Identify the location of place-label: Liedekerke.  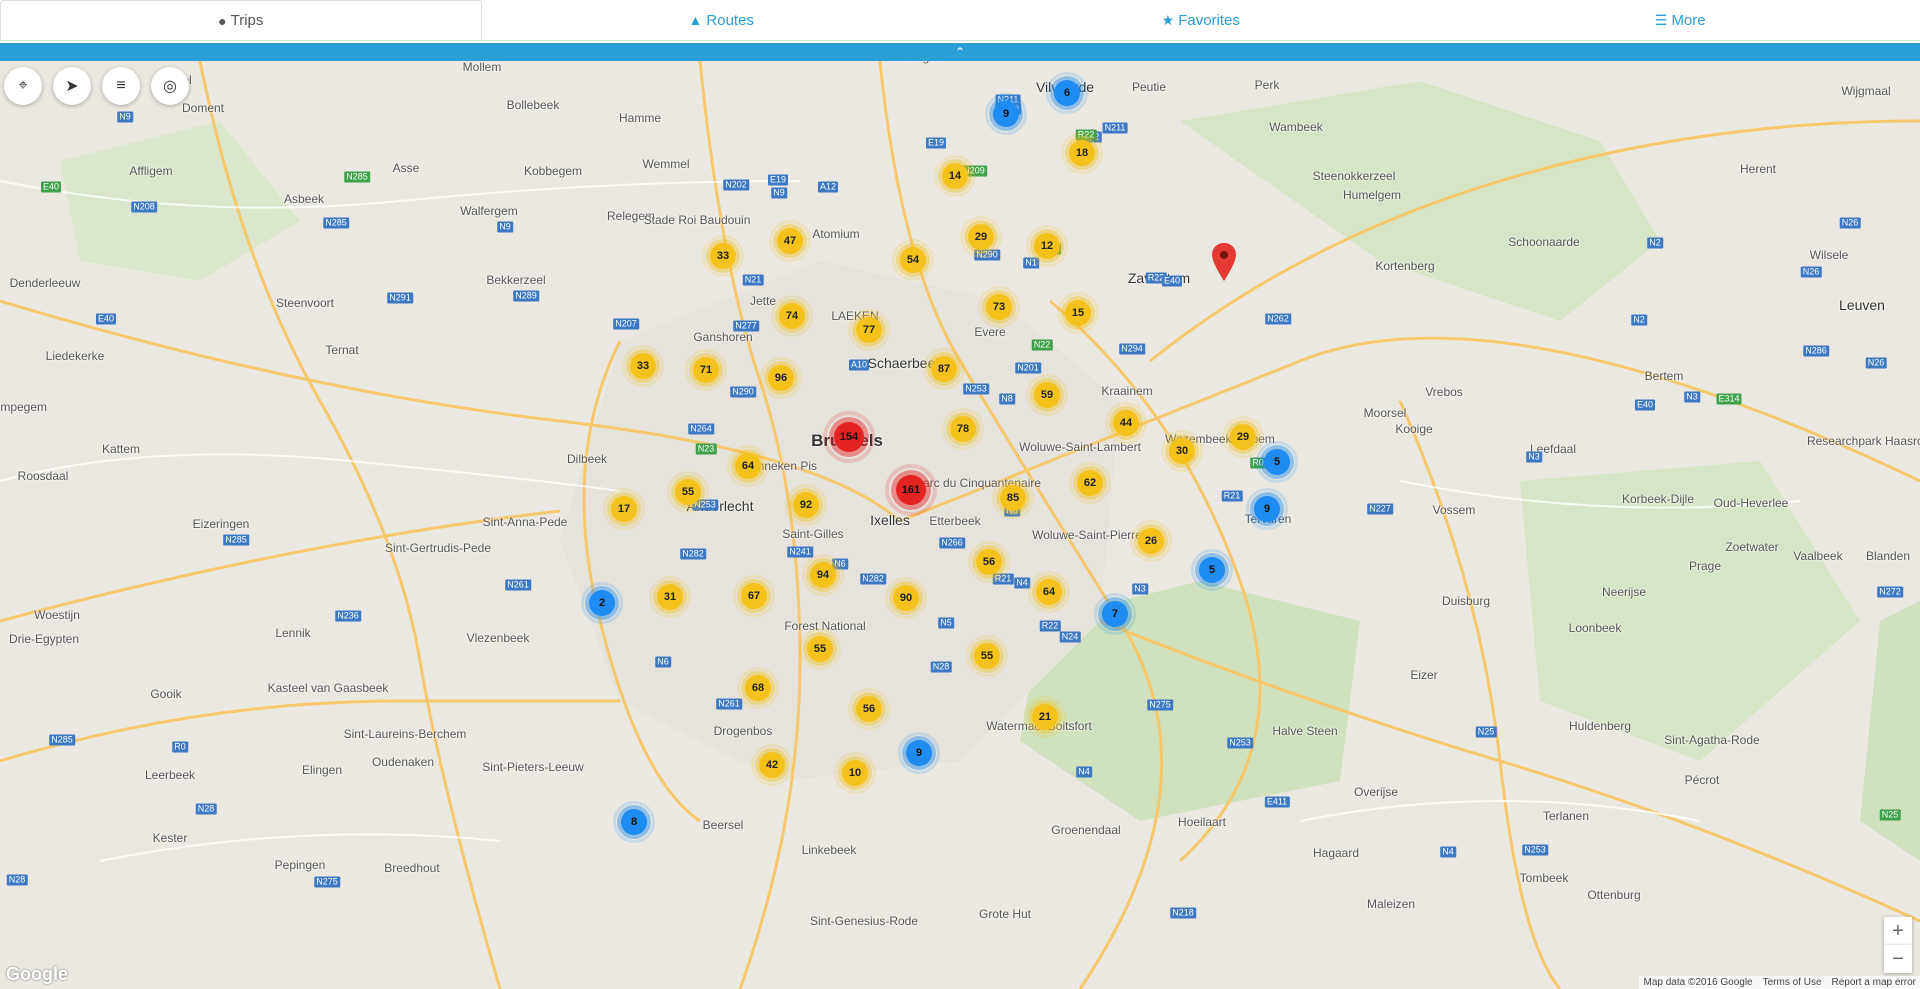
(75, 356).